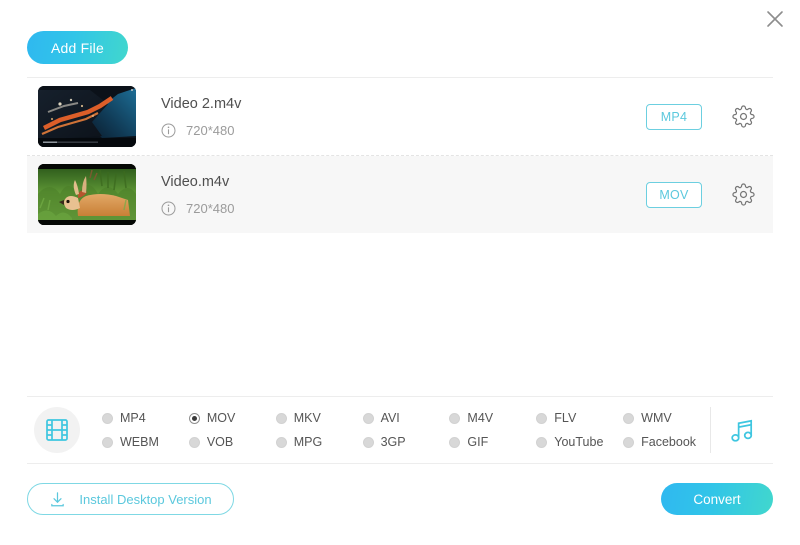  I want to click on format-label: GIF, so click(478, 442).